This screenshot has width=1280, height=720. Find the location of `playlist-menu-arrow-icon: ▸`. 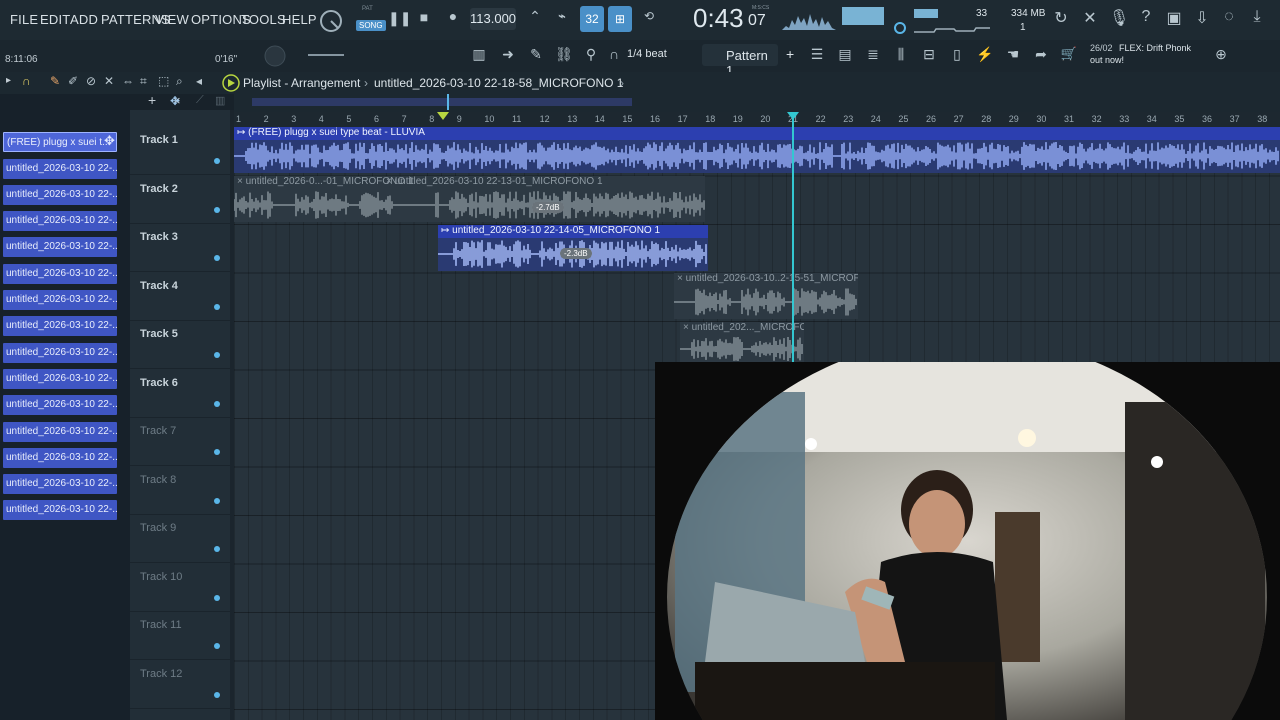

playlist-menu-arrow-icon: ▸ is located at coordinates (8, 80).